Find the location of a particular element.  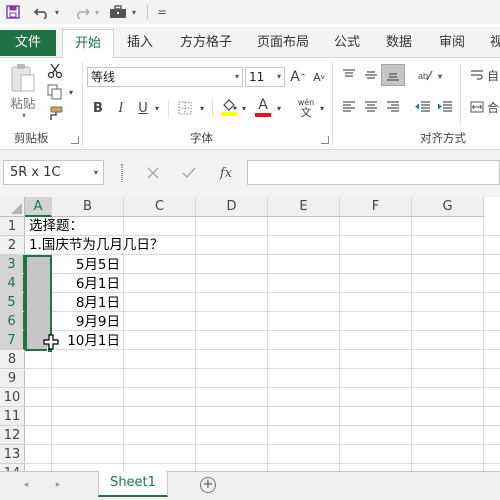

resize-handle is located at coordinates (122, 173).